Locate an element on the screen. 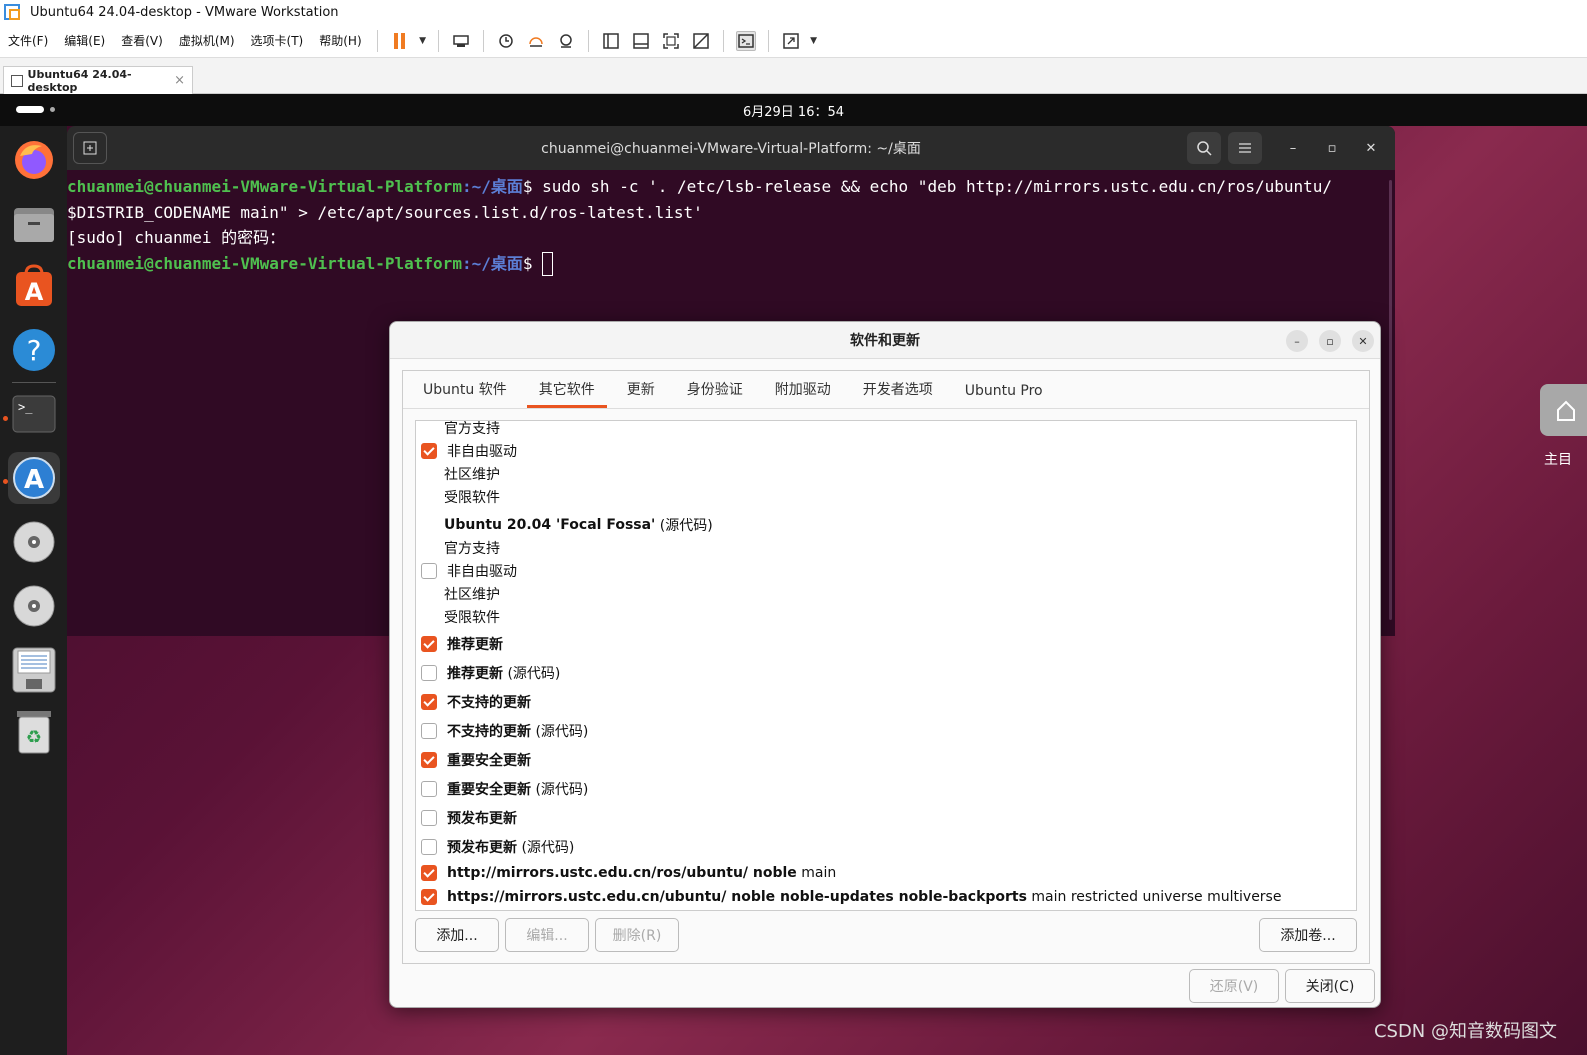  app-center-icon: A is located at coordinates (34, 286).